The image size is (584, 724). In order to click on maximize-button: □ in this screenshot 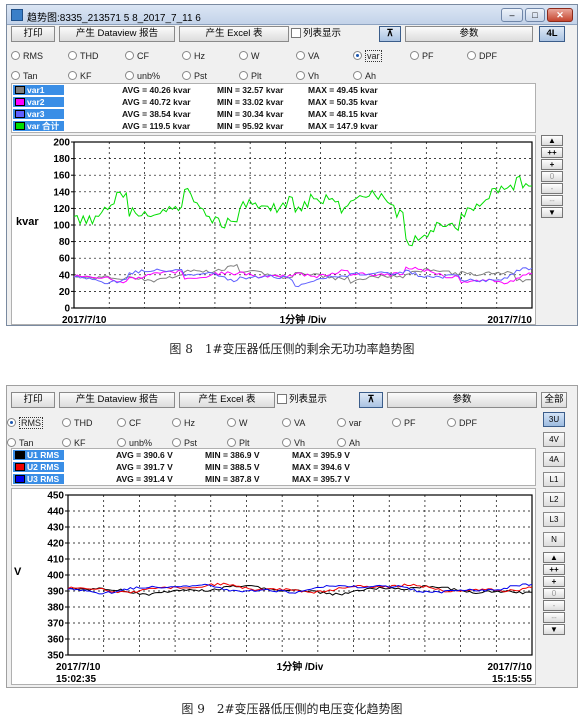, I will do `click(535, 15)`.